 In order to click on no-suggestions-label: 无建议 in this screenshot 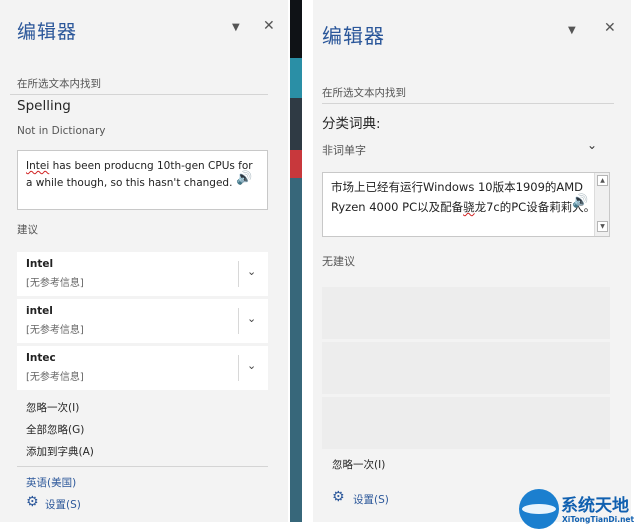, I will do `click(338, 261)`.